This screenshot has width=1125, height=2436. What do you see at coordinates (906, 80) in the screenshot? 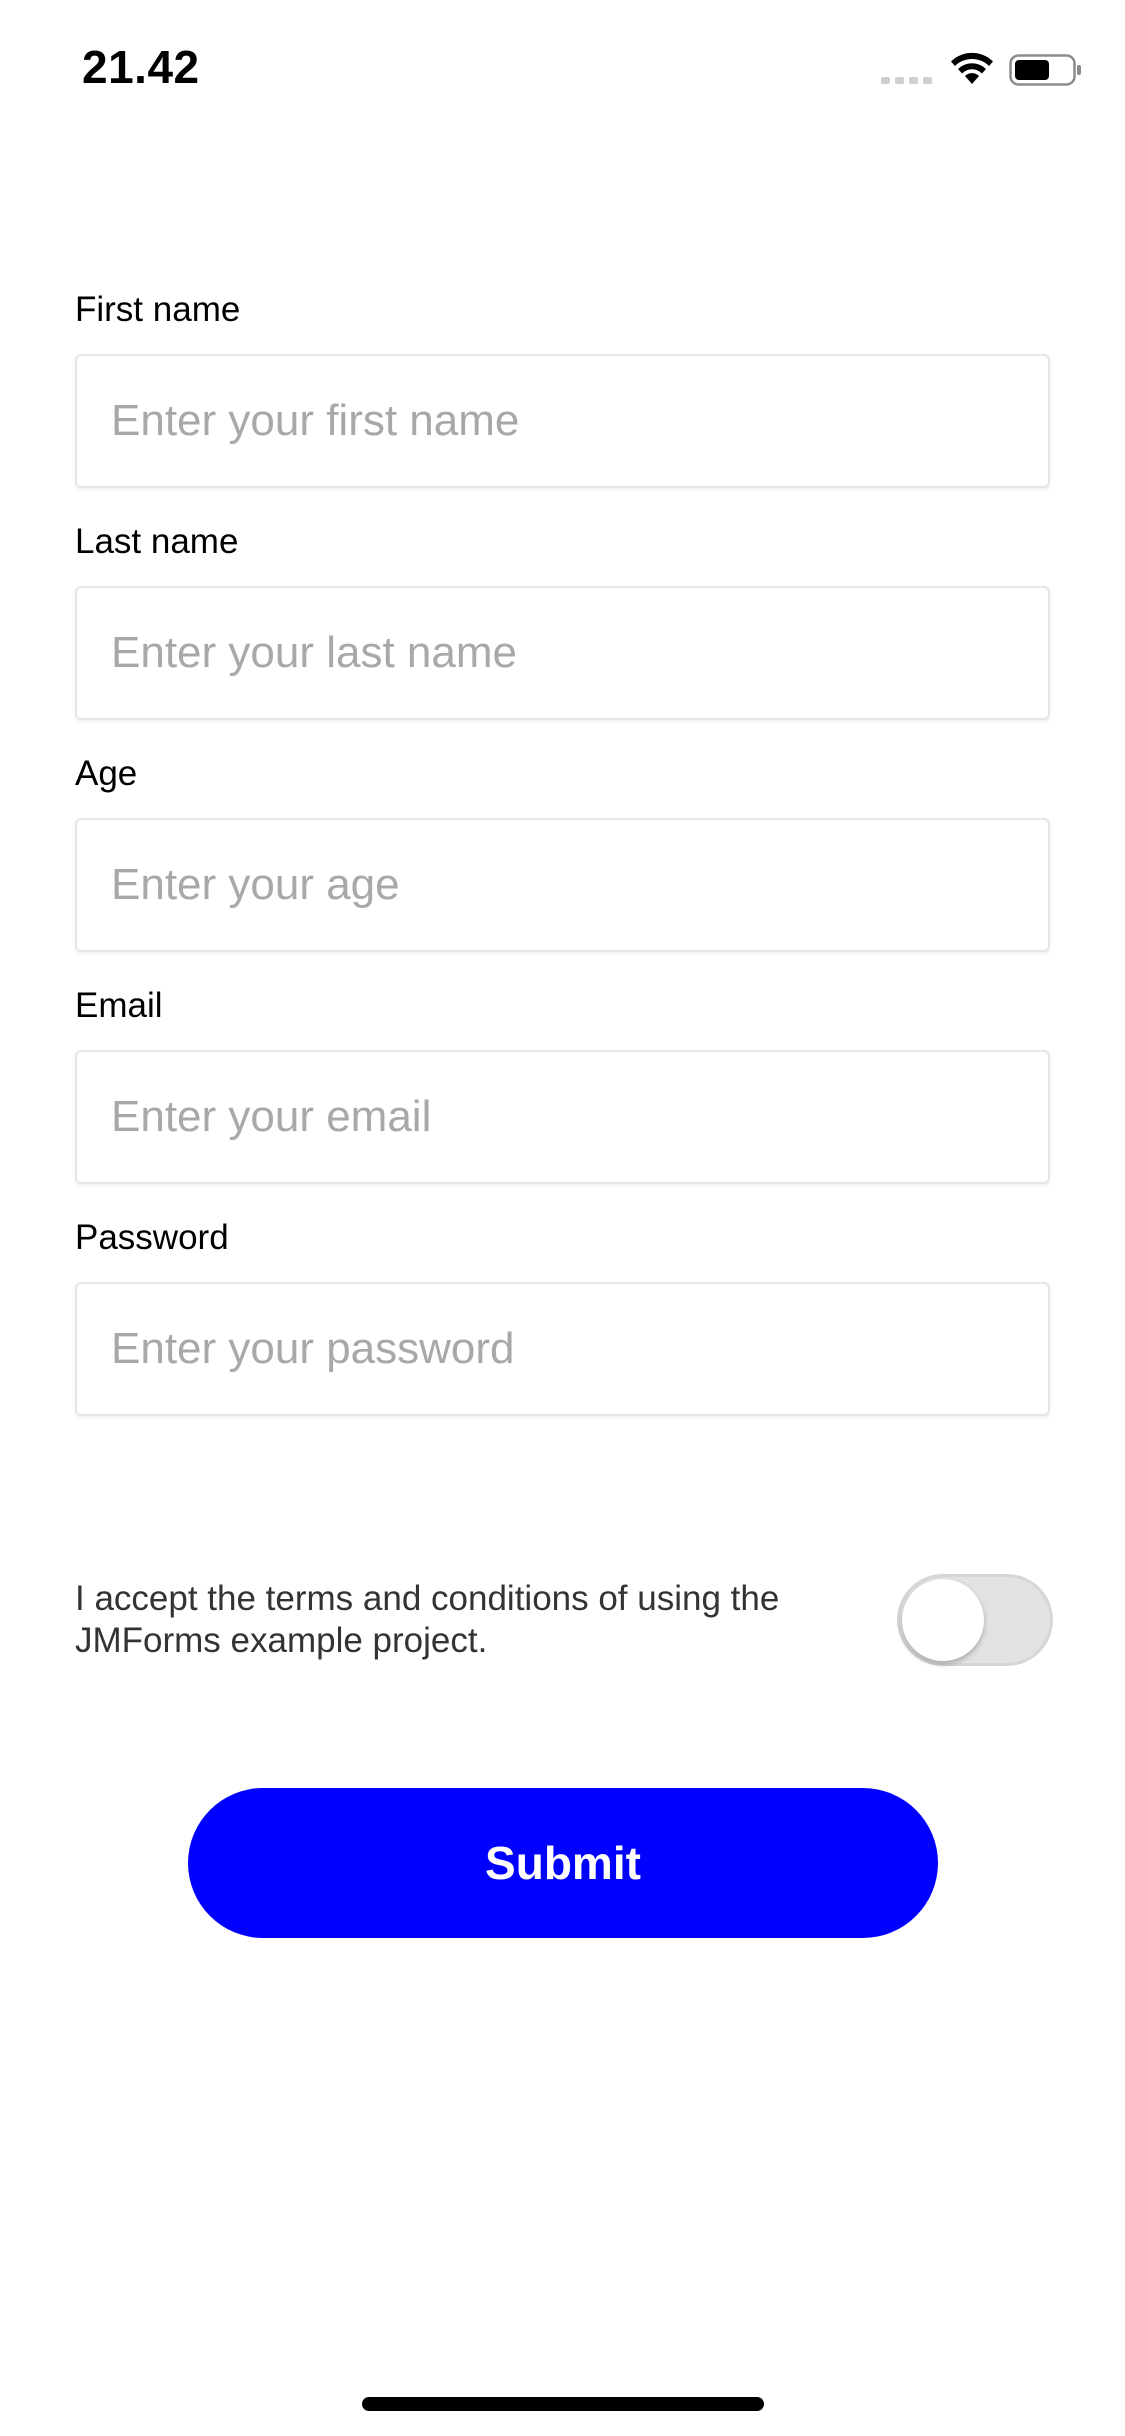
I see `signal-icon` at bounding box center [906, 80].